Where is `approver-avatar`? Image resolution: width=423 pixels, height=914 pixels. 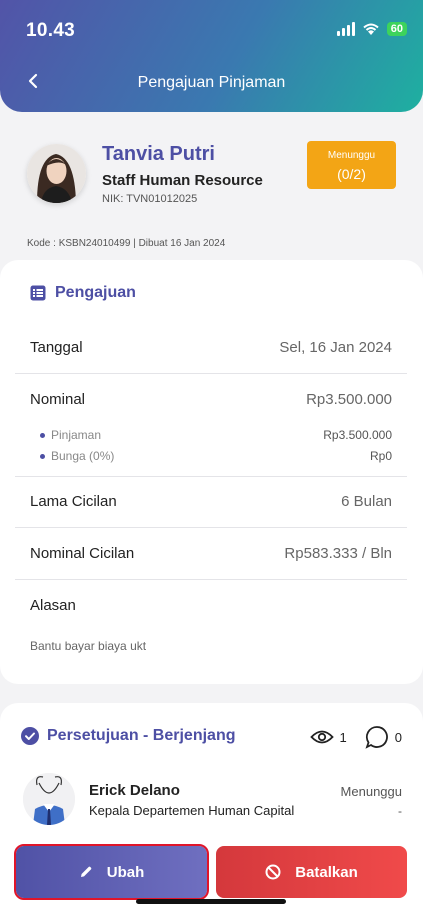
approver-avatar is located at coordinates (49, 799).